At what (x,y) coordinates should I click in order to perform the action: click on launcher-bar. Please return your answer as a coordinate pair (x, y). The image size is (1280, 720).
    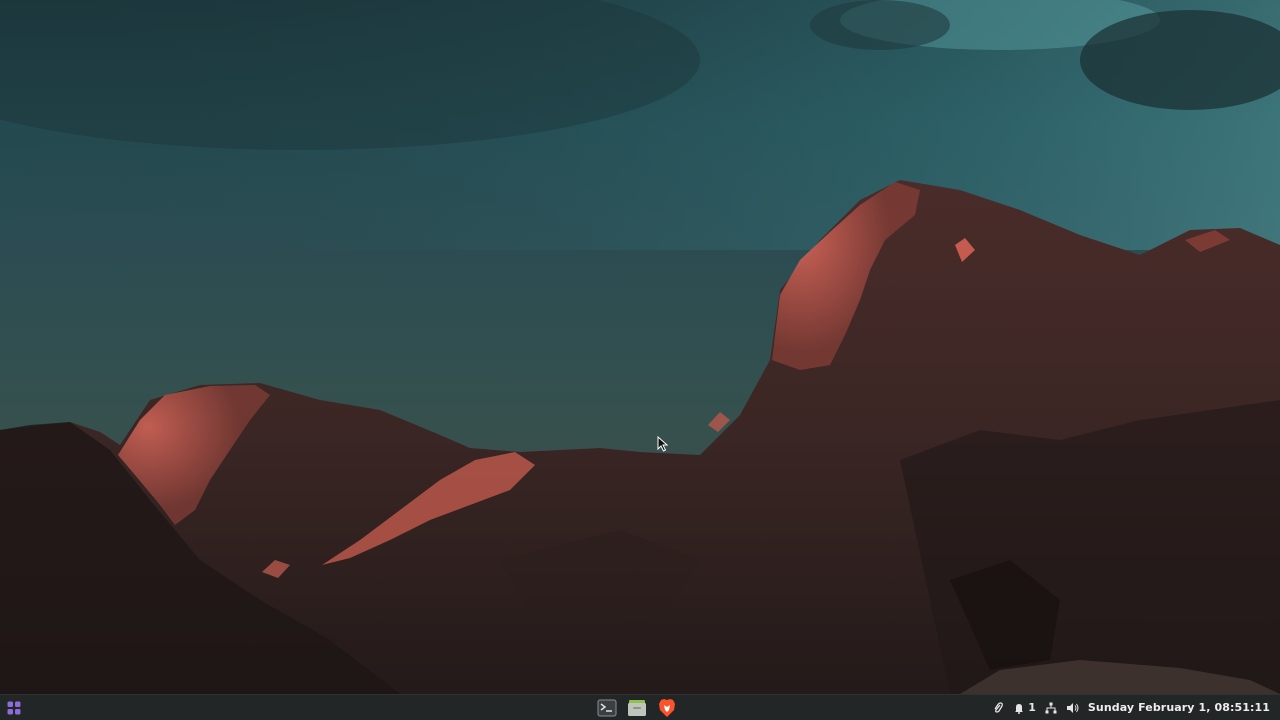
    Looking at the image, I should click on (637, 708).